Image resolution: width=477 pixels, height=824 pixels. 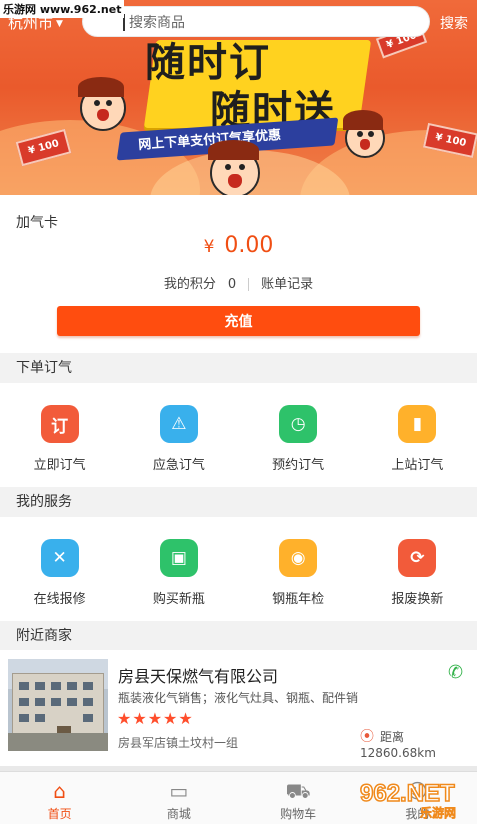 I want to click on emergency-light-icon: ⚠, so click(x=178, y=424).